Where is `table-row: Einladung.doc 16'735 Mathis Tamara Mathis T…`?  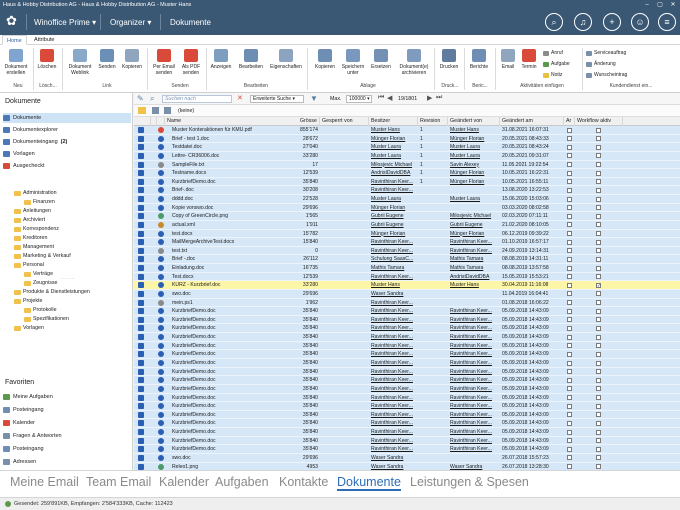
table-row: Einladung.doc 16'735 Mathis Tamara Mathis T… is located at coordinates (407, 268).